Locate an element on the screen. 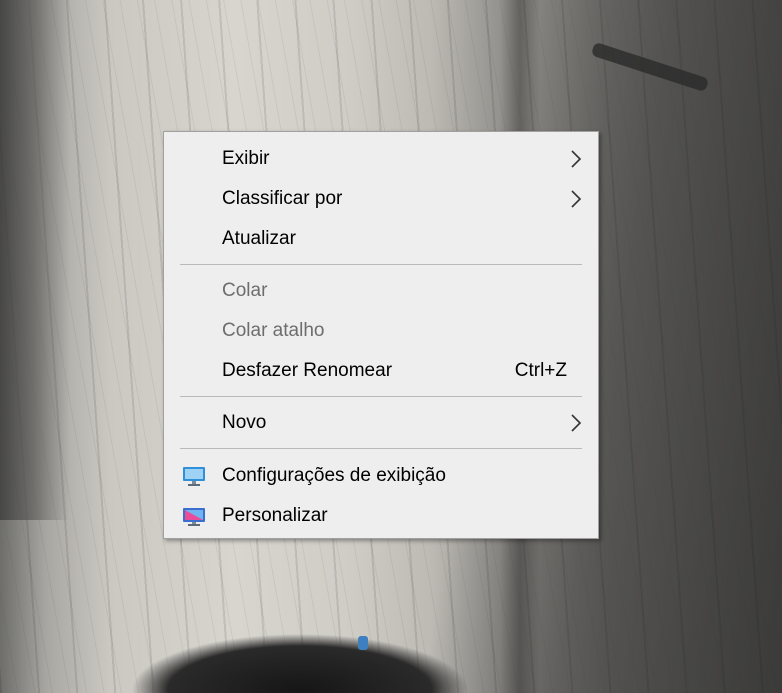  menu-item-colar-atalho: Colar atalho is located at coordinates (381, 331).